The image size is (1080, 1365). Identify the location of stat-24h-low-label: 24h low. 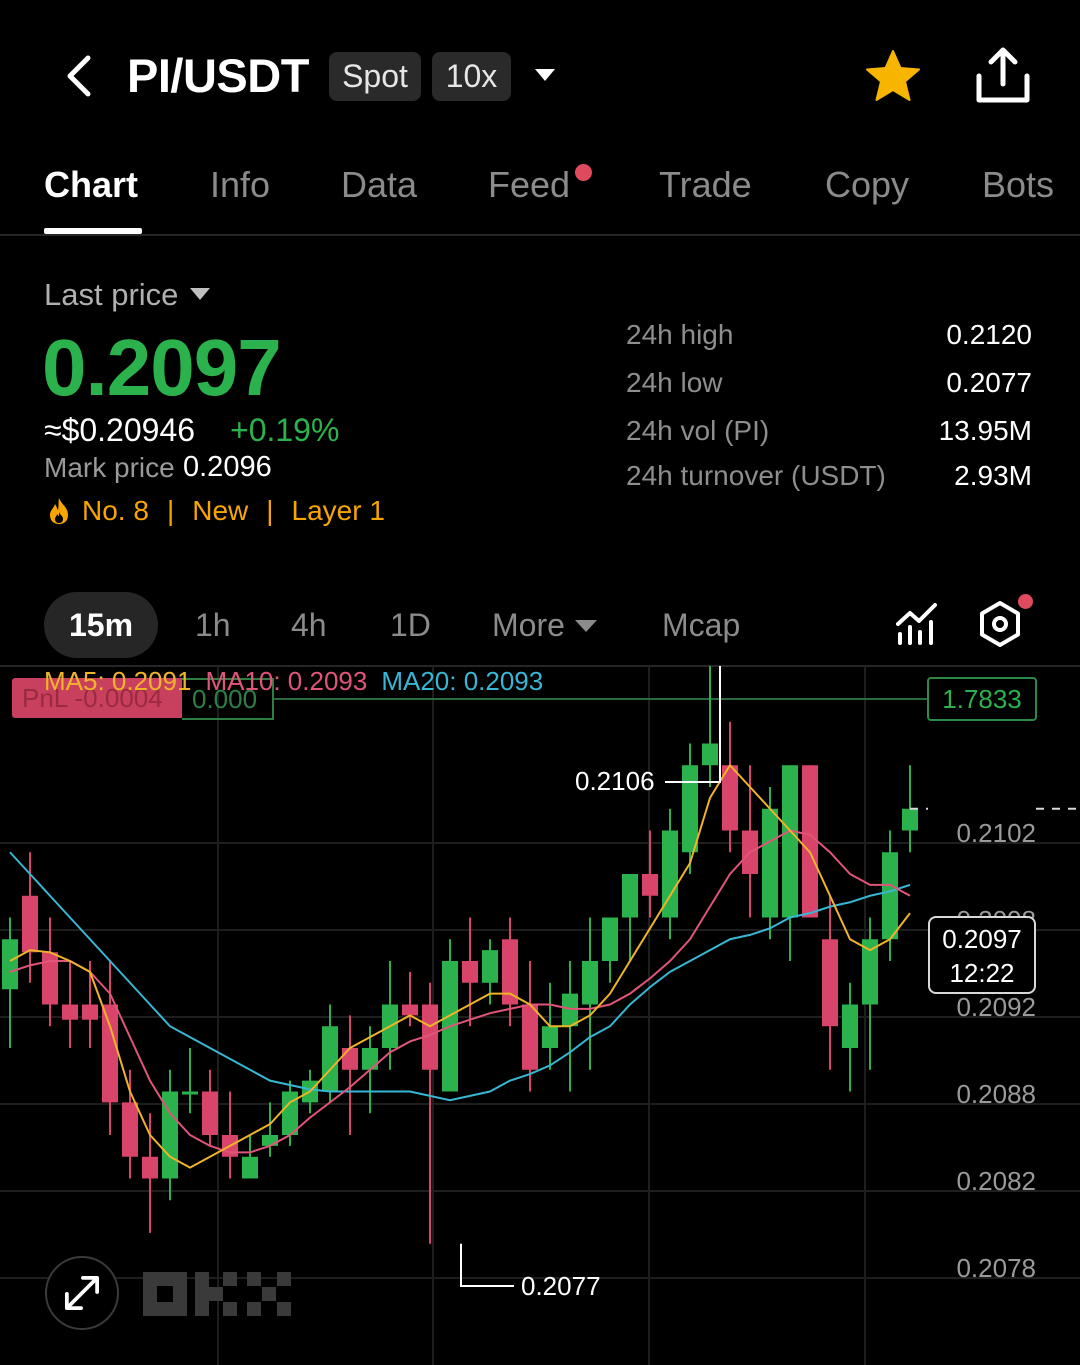
(674, 382).